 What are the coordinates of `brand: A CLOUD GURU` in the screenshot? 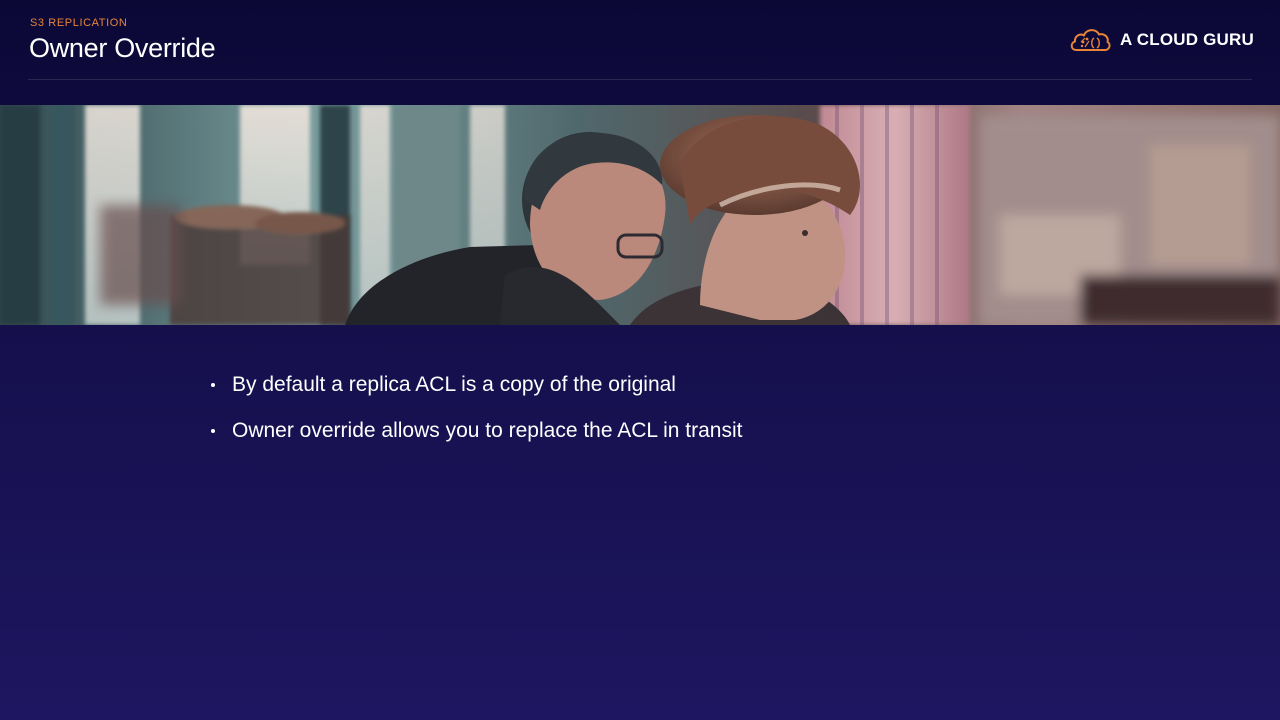 It's located at (1161, 40).